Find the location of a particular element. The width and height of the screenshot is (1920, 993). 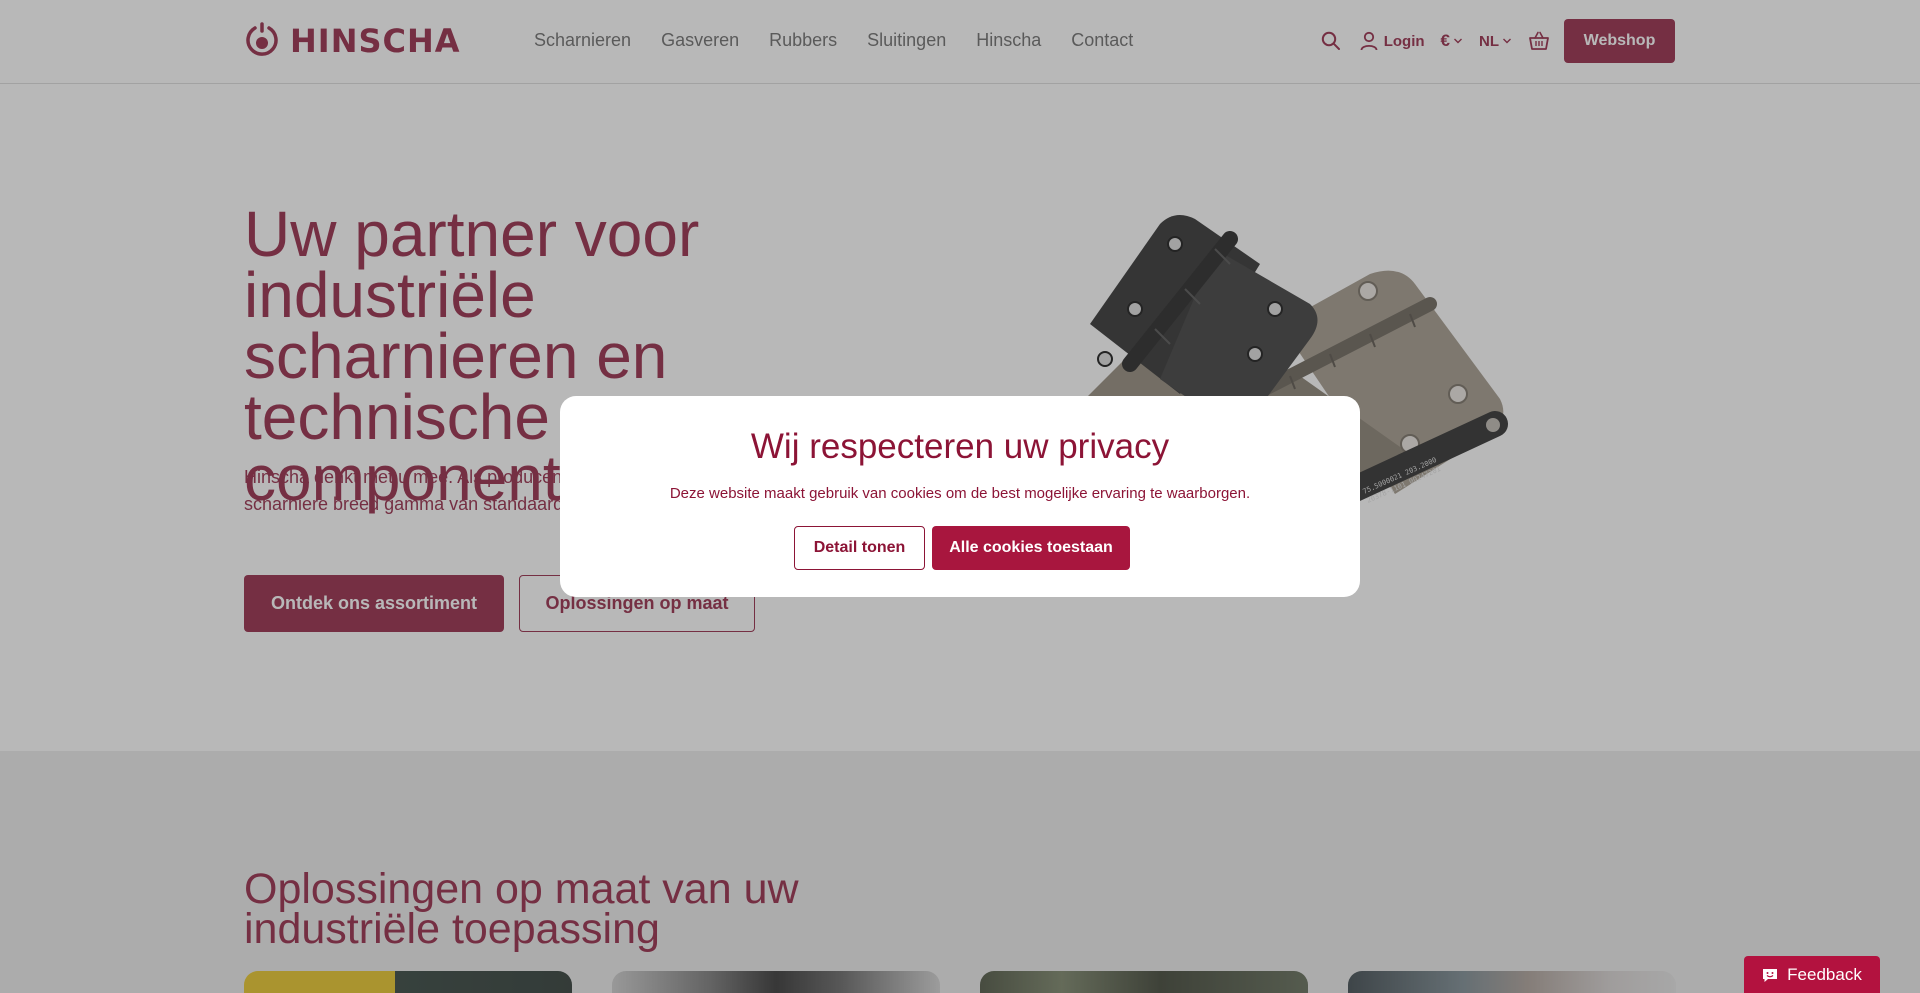

feedback-icon is located at coordinates (1770, 975).